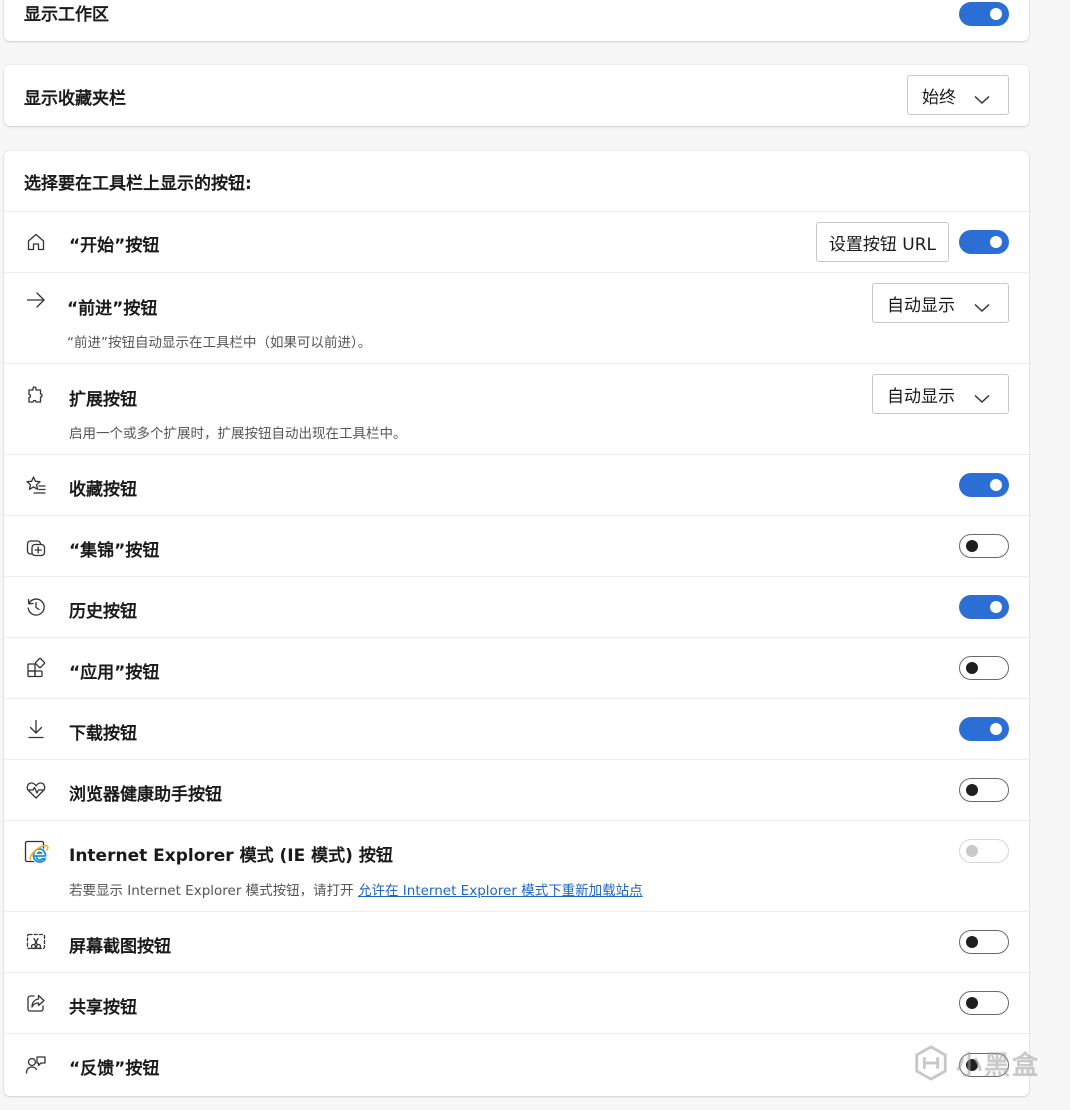 This screenshot has width=1070, height=1110. I want to click on favorites-label: 收藏按钮, so click(103, 490).